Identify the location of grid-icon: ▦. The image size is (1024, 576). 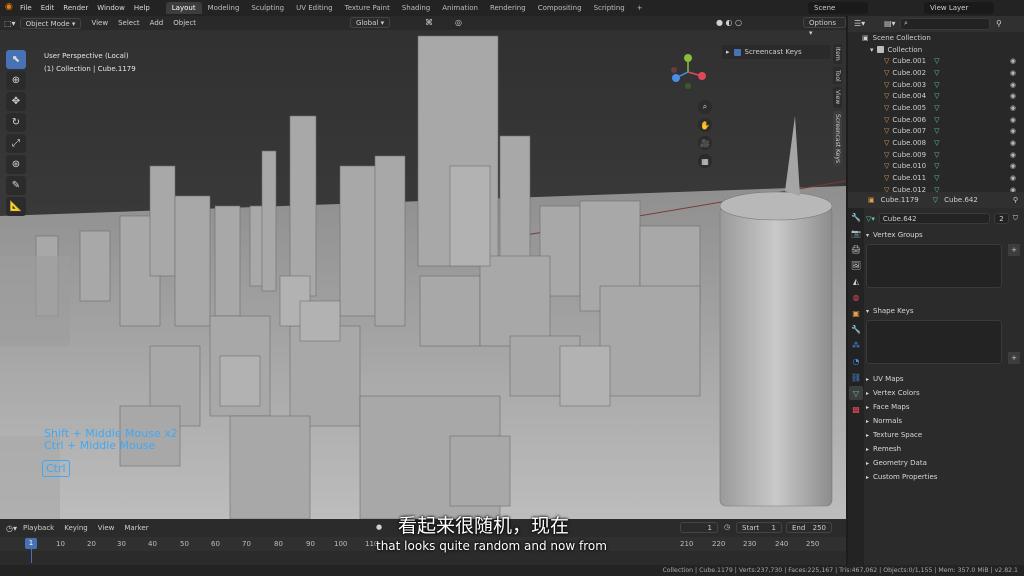
(705, 161).